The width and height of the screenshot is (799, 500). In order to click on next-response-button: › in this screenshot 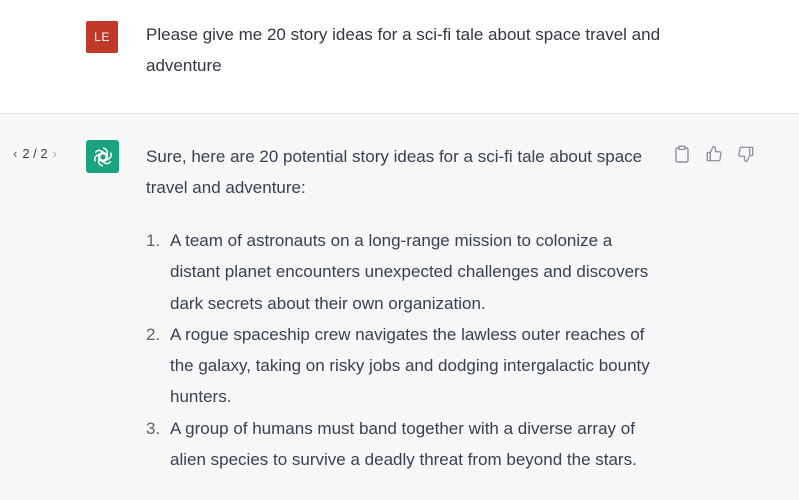, I will do `click(55, 153)`.